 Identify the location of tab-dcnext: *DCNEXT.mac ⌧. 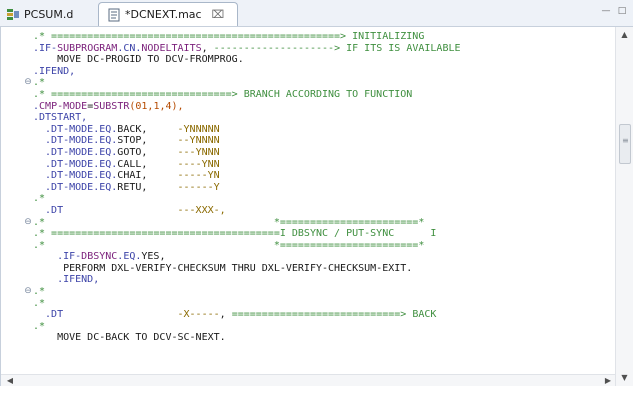
(168, 14).